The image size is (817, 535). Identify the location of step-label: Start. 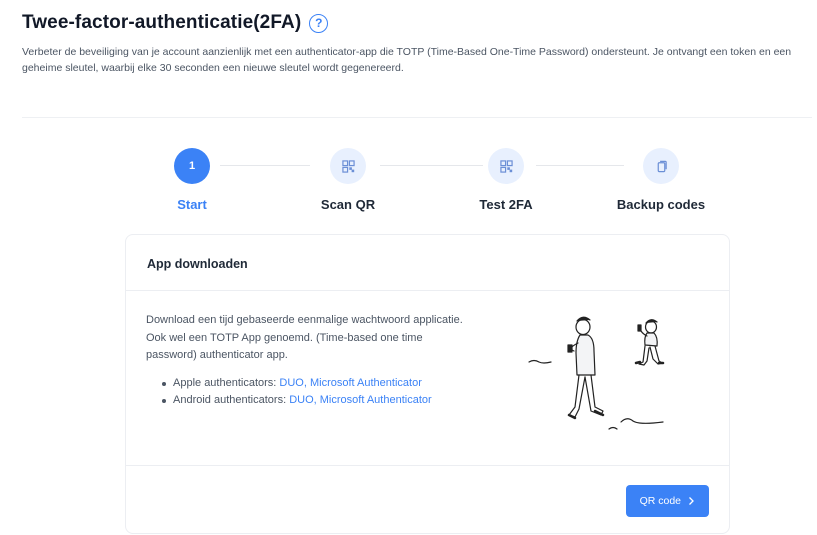
(192, 204).